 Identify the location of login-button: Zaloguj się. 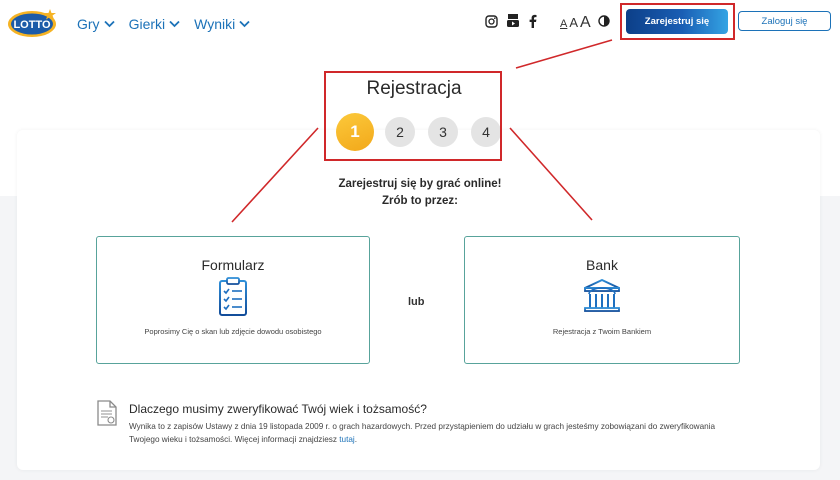
(784, 21).